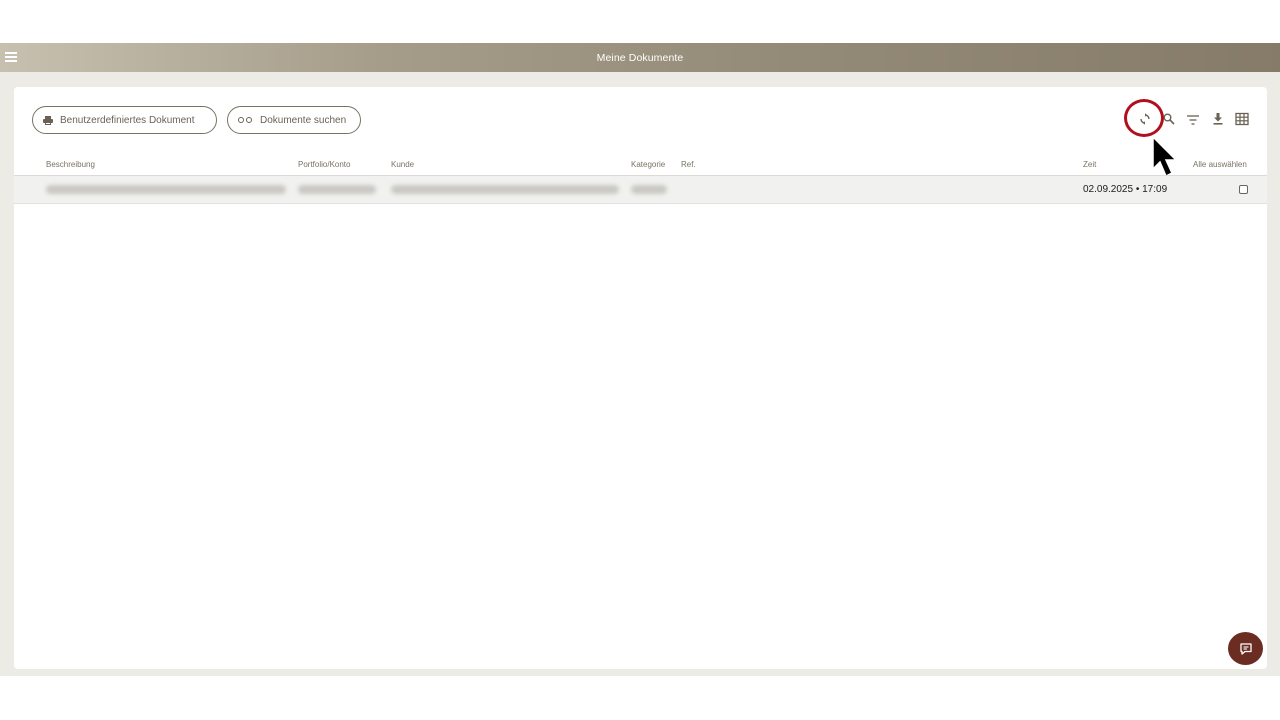 The width and height of the screenshot is (1280, 720). What do you see at coordinates (688, 164) in the screenshot?
I see `column-header-ref: Ref.` at bounding box center [688, 164].